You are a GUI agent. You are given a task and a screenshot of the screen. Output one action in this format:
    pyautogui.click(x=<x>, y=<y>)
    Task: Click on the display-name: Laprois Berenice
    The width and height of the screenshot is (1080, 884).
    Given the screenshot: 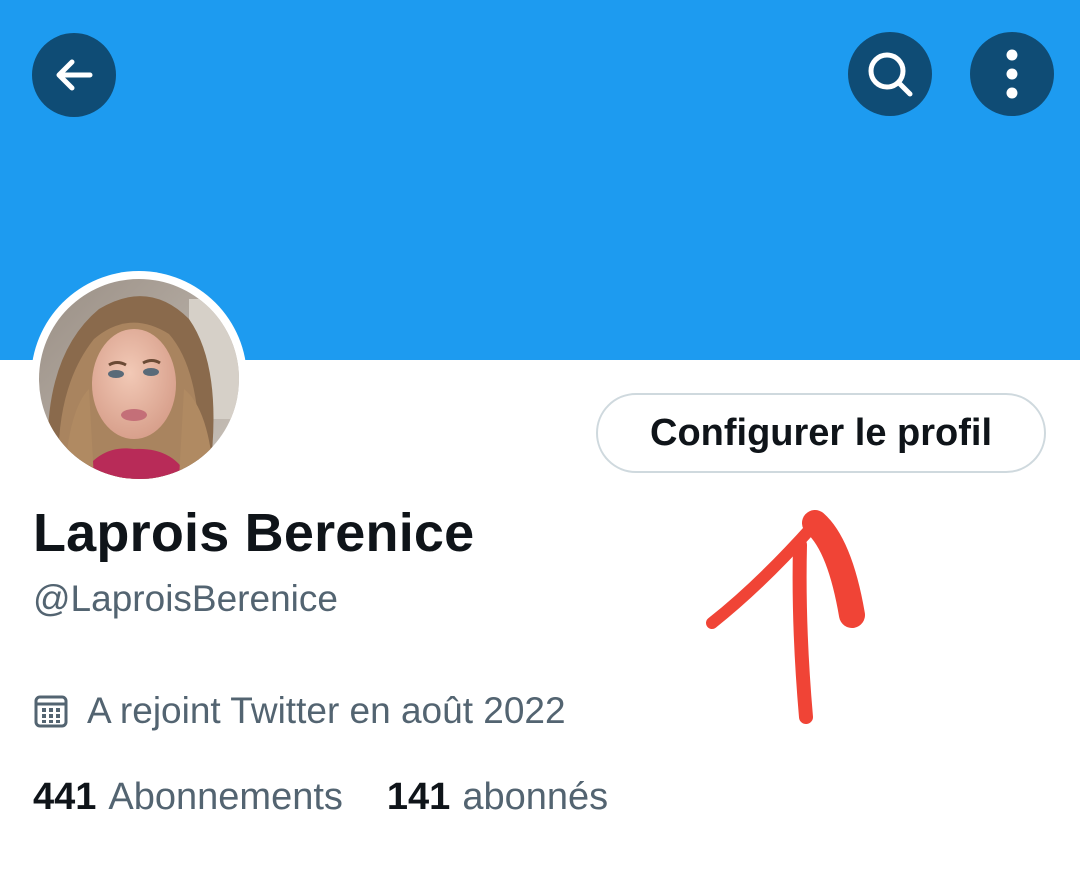 What is the action you would take?
    pyautogui.click(x=254, y=533)
    